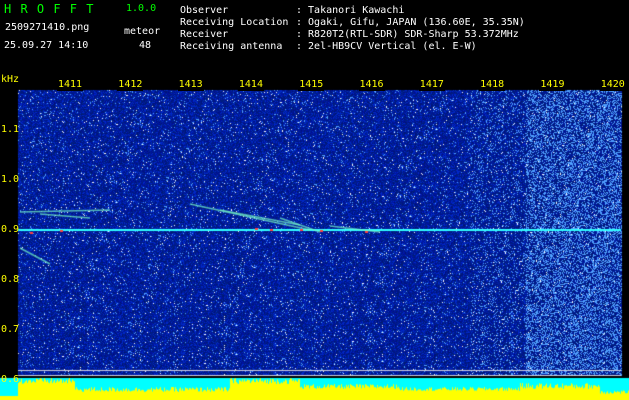  What do you see at coordinates (386, 46) in the screenshot?
I see `antenna-value: : 2el-HB9CV Vertical (el. E-W)` at bounding box center [386, 46].